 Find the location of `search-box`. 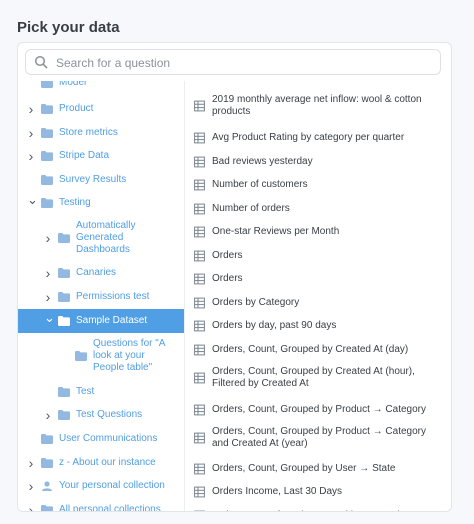

search-box is located at coordinates (233, 62).